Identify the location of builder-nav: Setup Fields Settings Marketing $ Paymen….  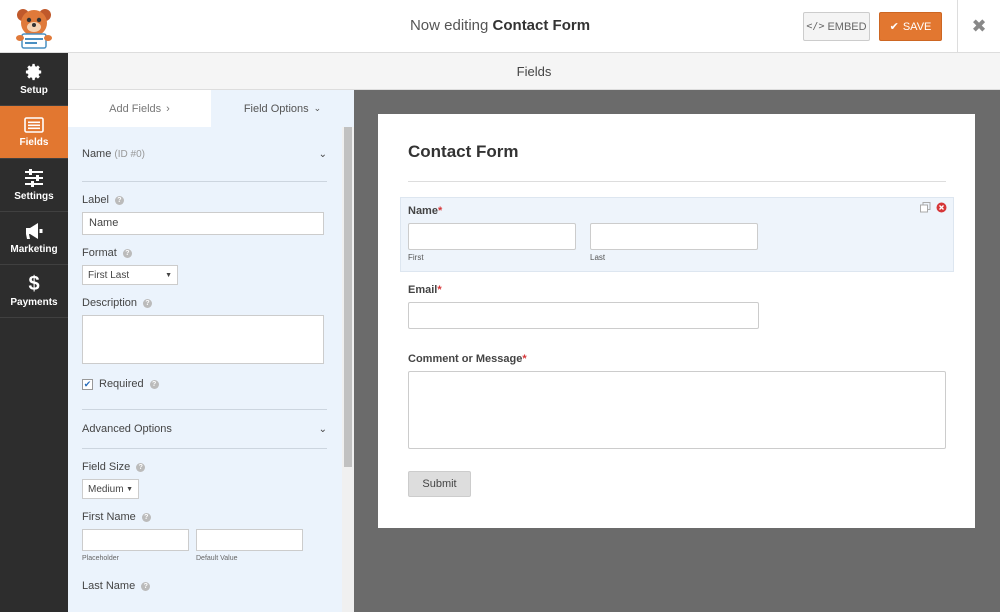
(34, 332).